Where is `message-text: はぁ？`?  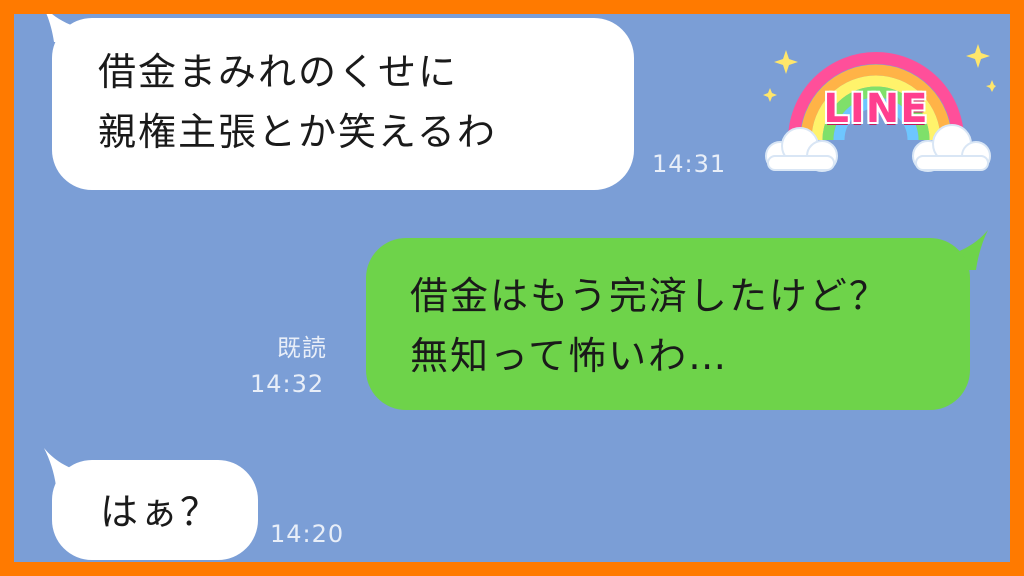 message-text: はぁ？ is located at coordinates (160, 512).